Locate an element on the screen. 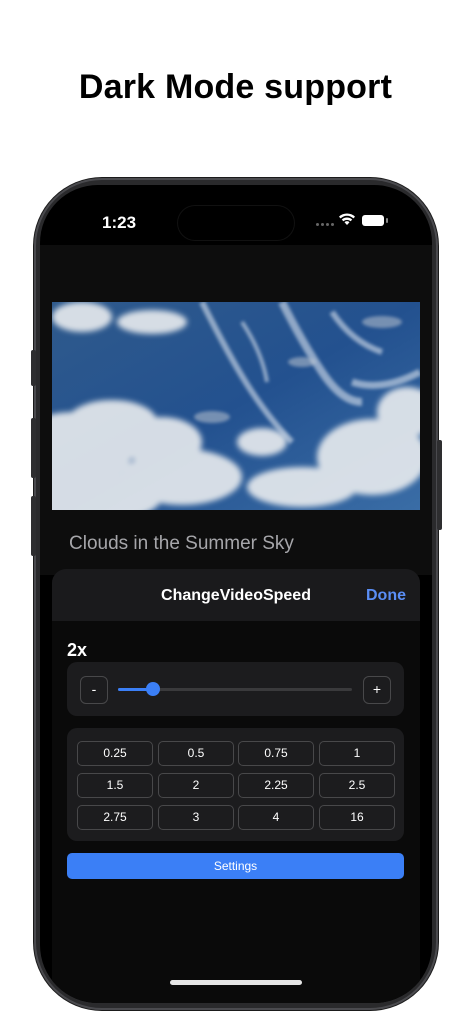 This screenshot has width=471, height=1024. speed-preset-button: 0.5 is located at coordinates (196, 753).